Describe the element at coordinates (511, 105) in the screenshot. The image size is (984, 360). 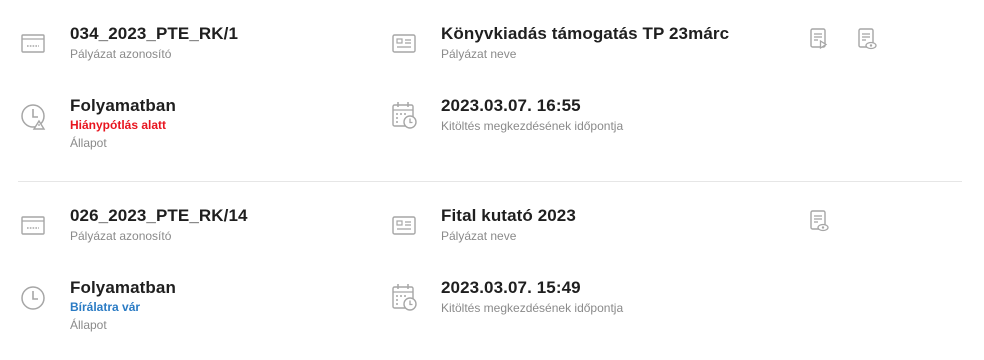
I see `start-date-value: 2023.03.07. 16:55` at that location.